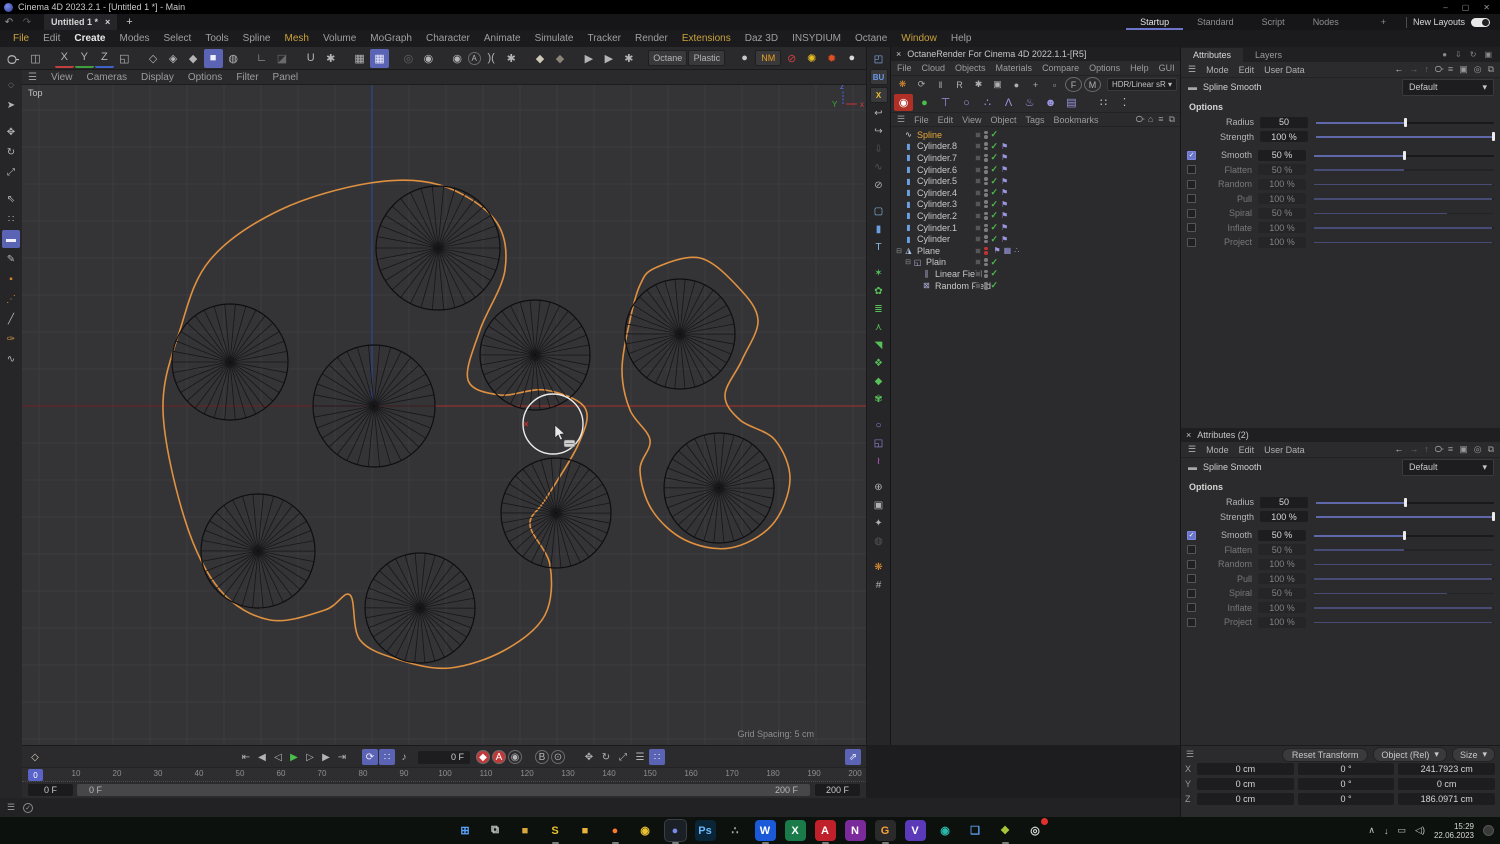  Describe the element at coordinates (62, 77) in the screenshot. I see `viewport-menu-view: View` at that location.